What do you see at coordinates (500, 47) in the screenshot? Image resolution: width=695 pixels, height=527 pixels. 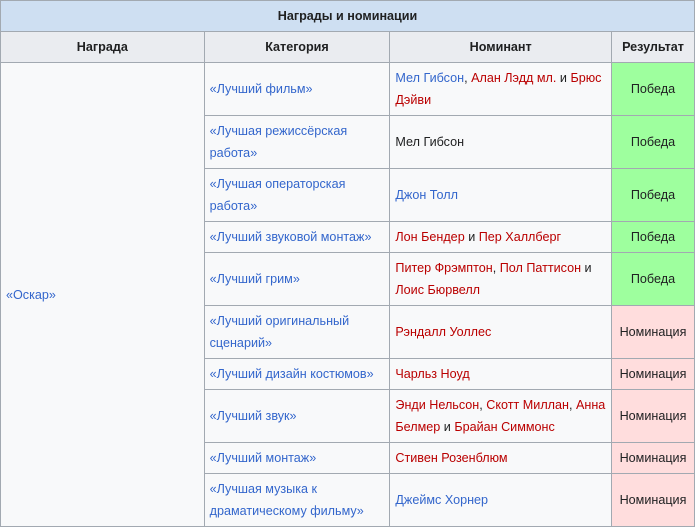 I see `header-nominee: Номинант` at bounding box center [500, 47].